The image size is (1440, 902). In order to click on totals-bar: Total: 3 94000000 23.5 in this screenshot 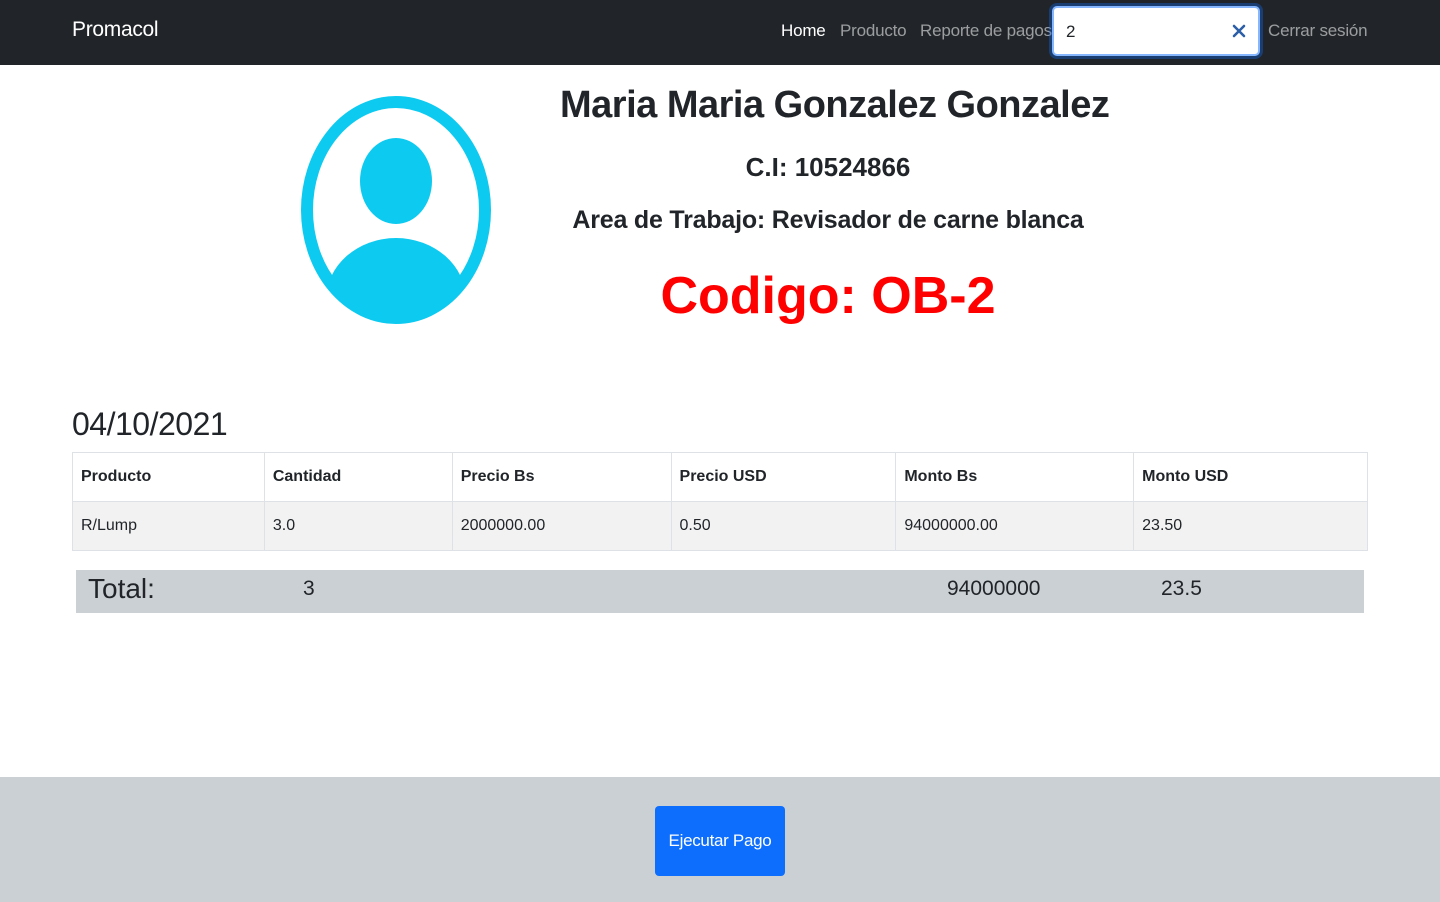, I will do `click(720, 591)`.